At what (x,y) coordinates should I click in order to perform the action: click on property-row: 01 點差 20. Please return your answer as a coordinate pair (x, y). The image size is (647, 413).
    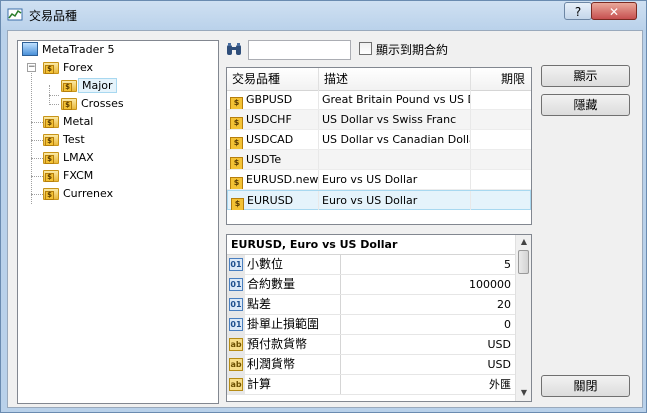
    Looking at the image, I should click on (371, 305).